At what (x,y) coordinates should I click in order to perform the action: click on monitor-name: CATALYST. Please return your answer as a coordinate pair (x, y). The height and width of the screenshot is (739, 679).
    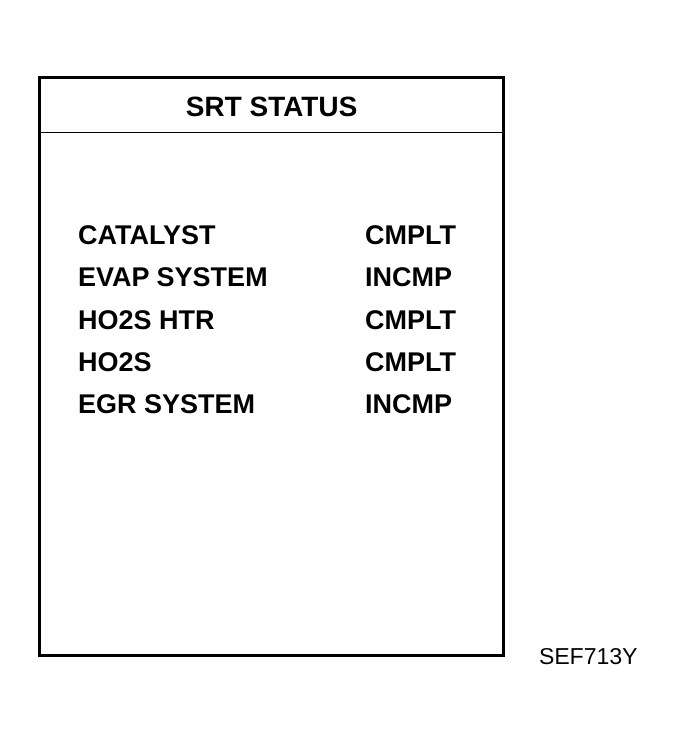
    Looking at the image, I should click on (147, 235).